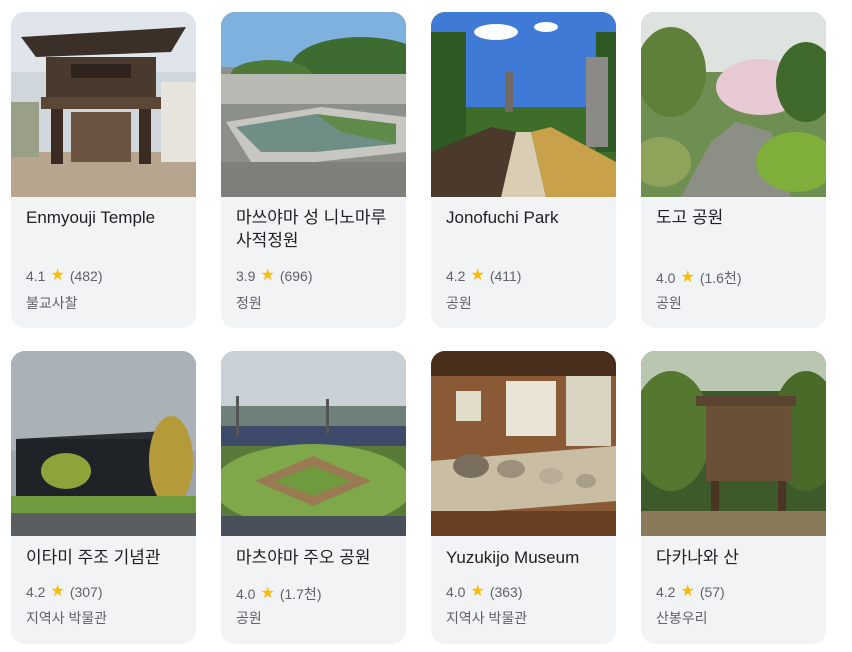  Describe the element at coordinates (296, 276) in the screenshot. I see `review-count: (696)` at that location.